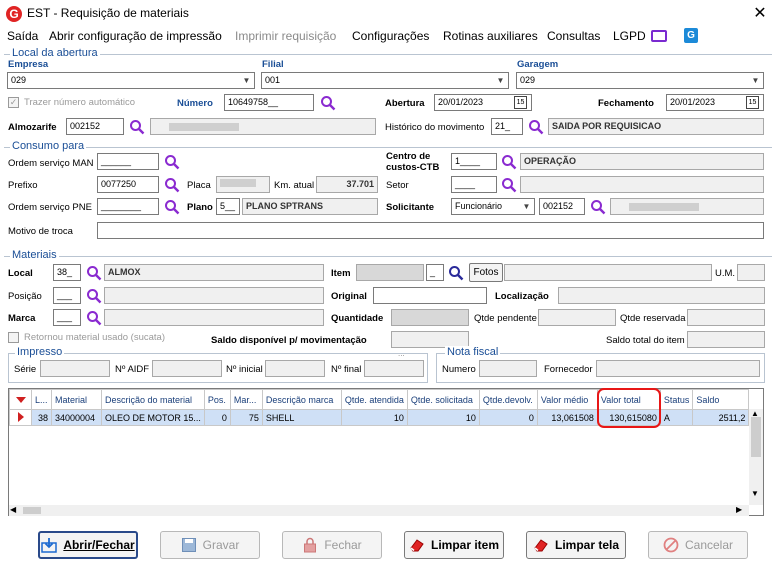 The height and width of the screenshot is (572, 777). Describe the element at coordinates (739, 509) in the screenshot. I see `scroll-right-icon: ▶` at that location.